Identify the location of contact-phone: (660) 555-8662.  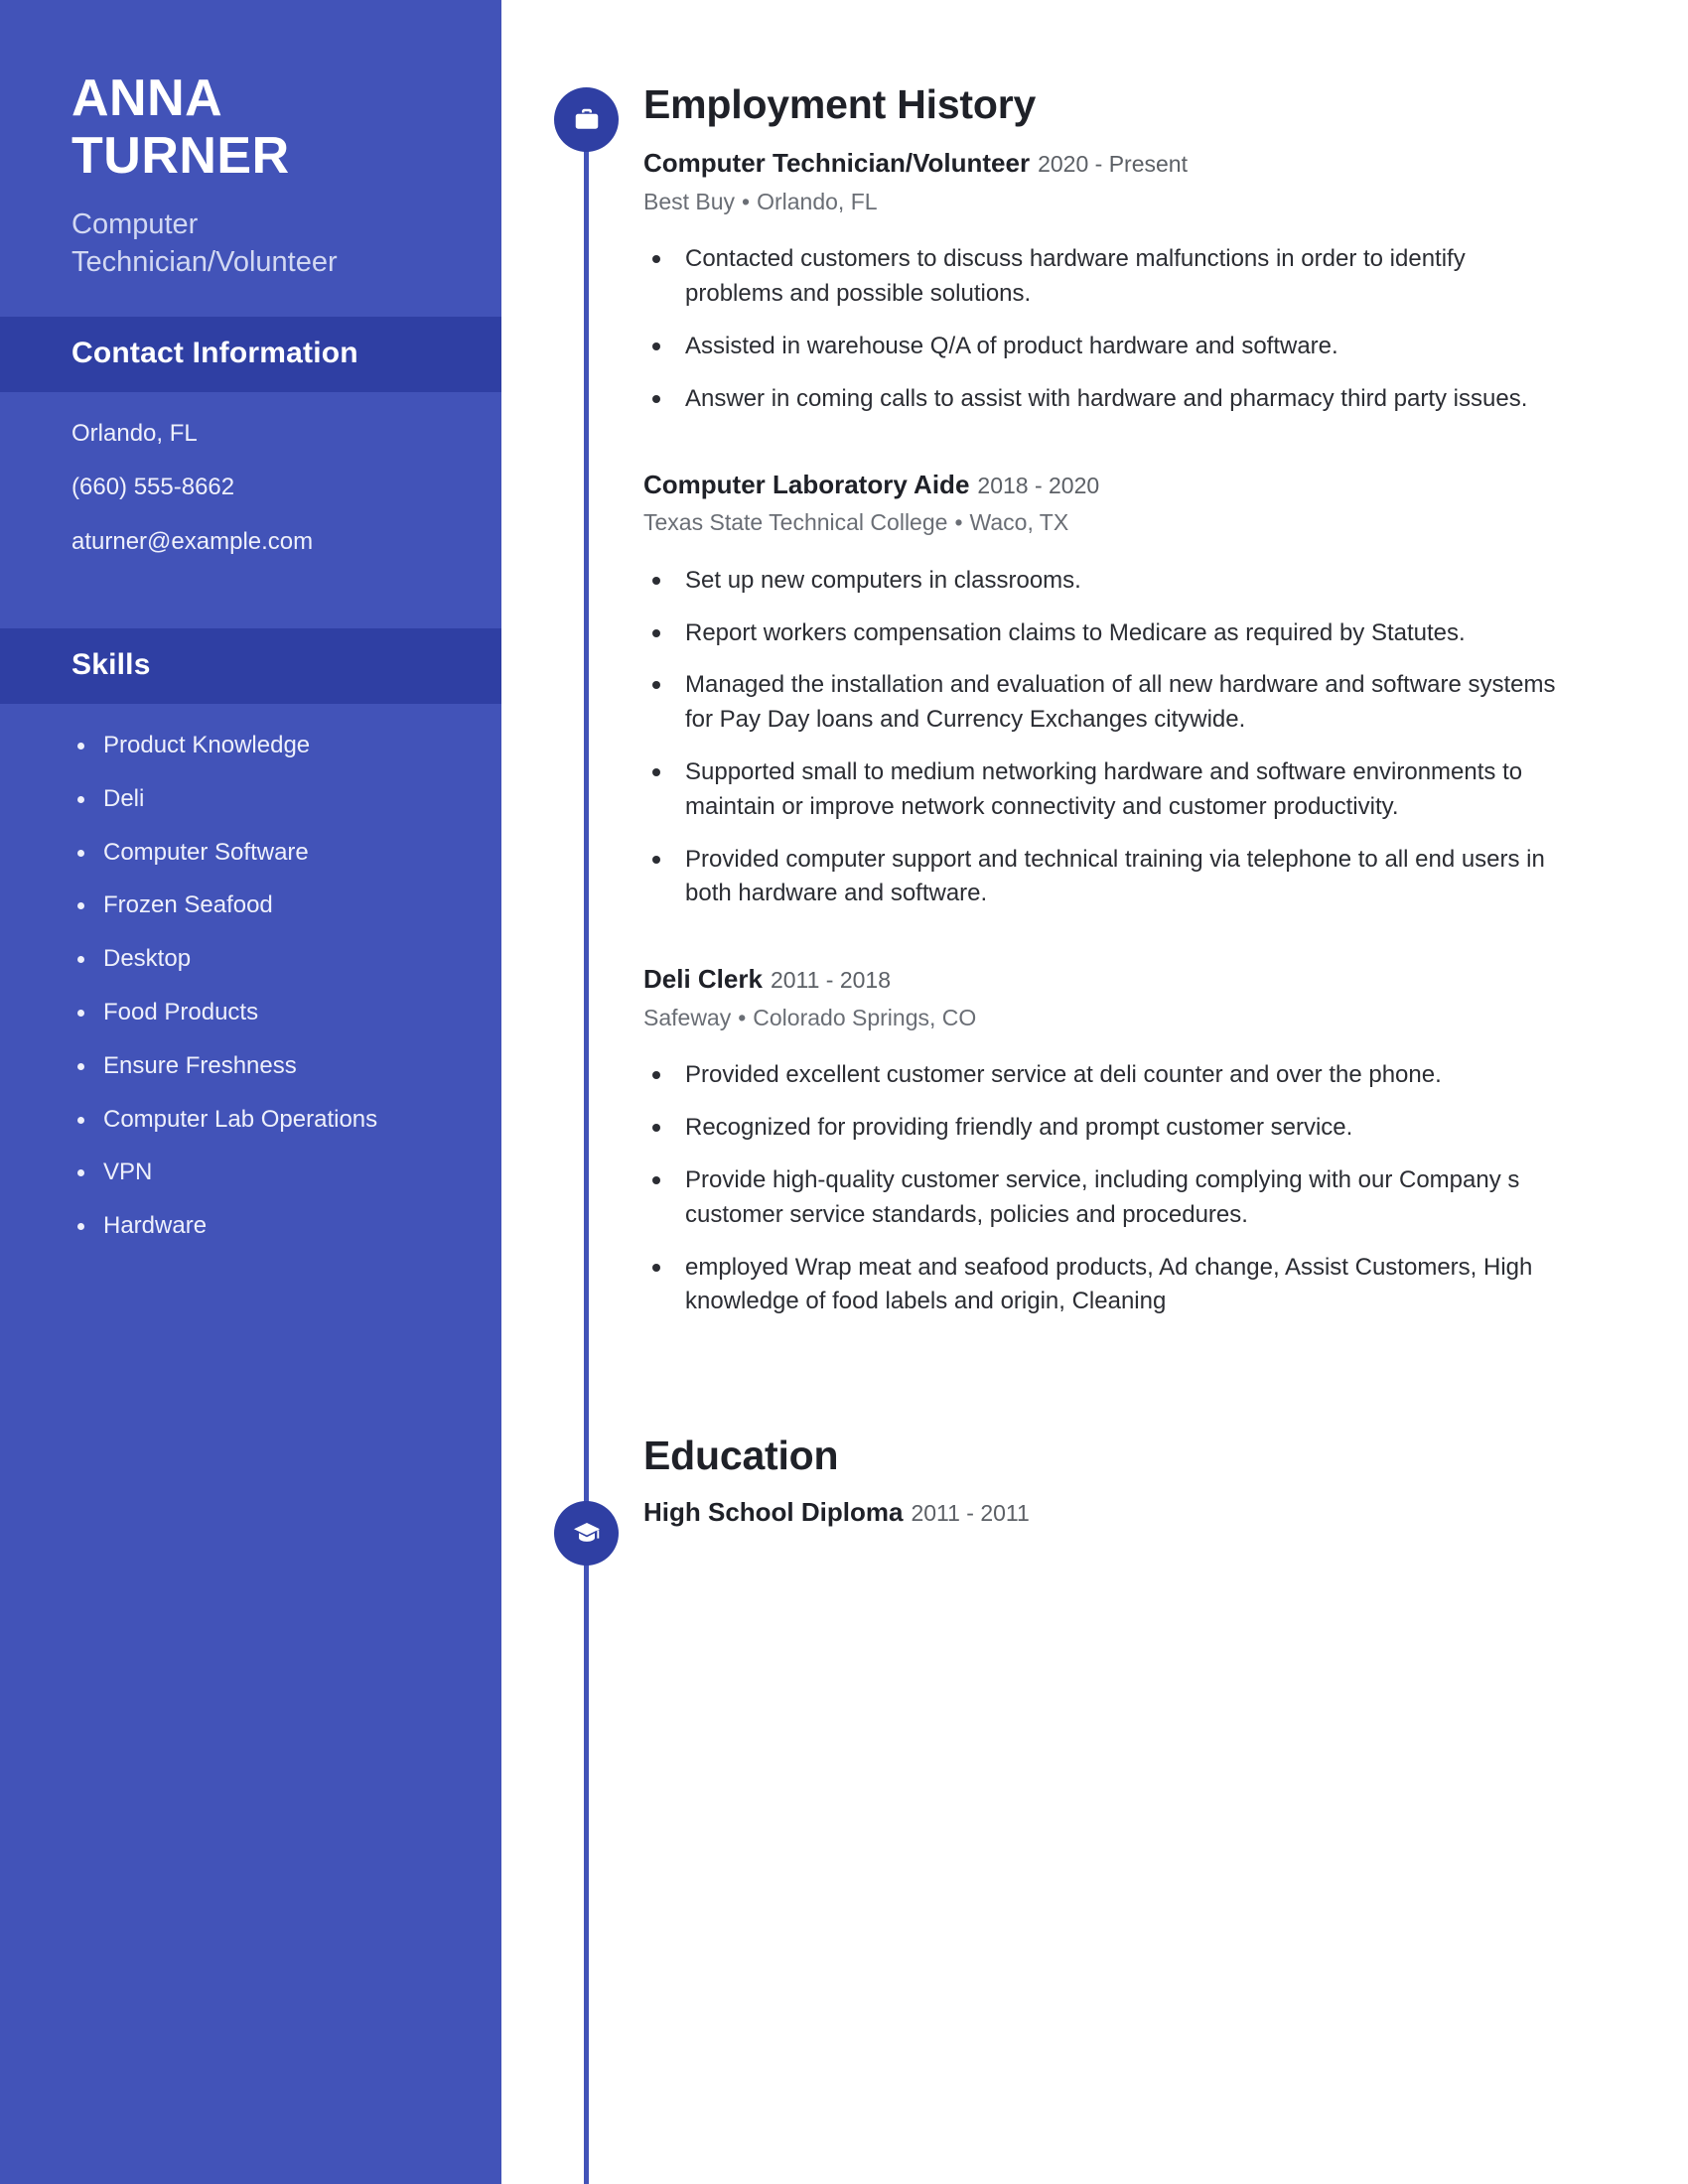
(250, 488).